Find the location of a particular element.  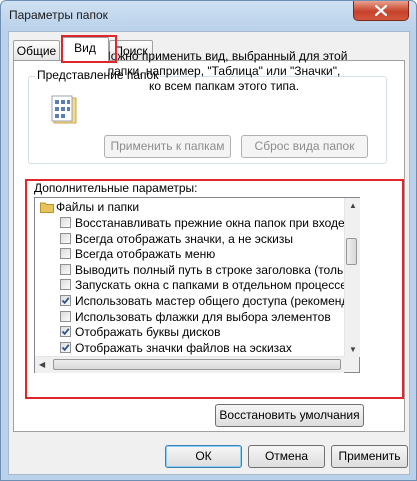

scroll-left-icon: ◀ is located at coordinates (42, 365).